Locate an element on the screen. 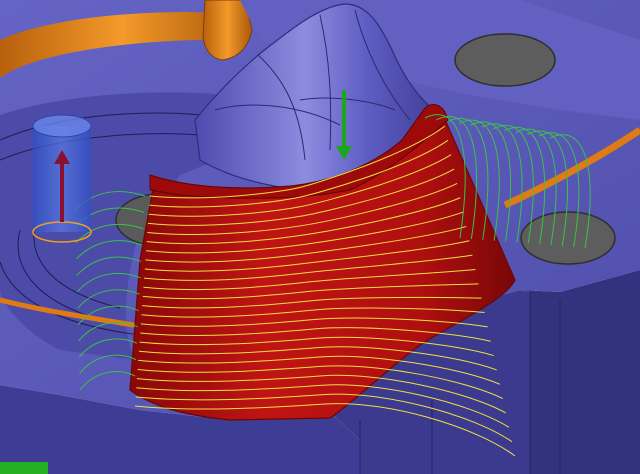  part-side-right-step is located at coordinates (580, 372).